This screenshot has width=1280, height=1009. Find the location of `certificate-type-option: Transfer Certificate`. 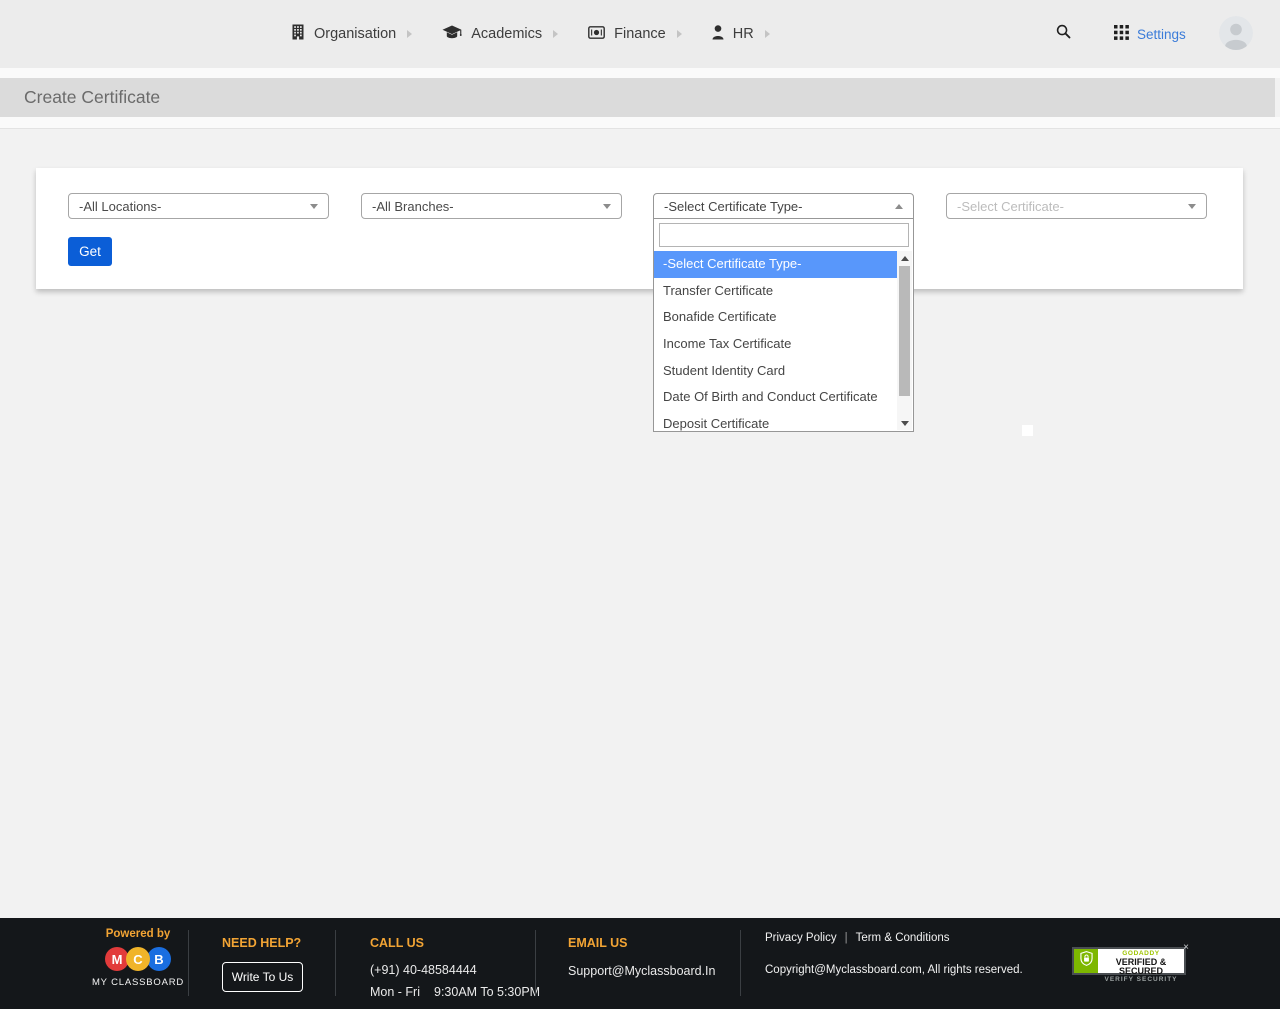

certificate-type-option: Transfer Certificate is located at coordinates (775, 291).